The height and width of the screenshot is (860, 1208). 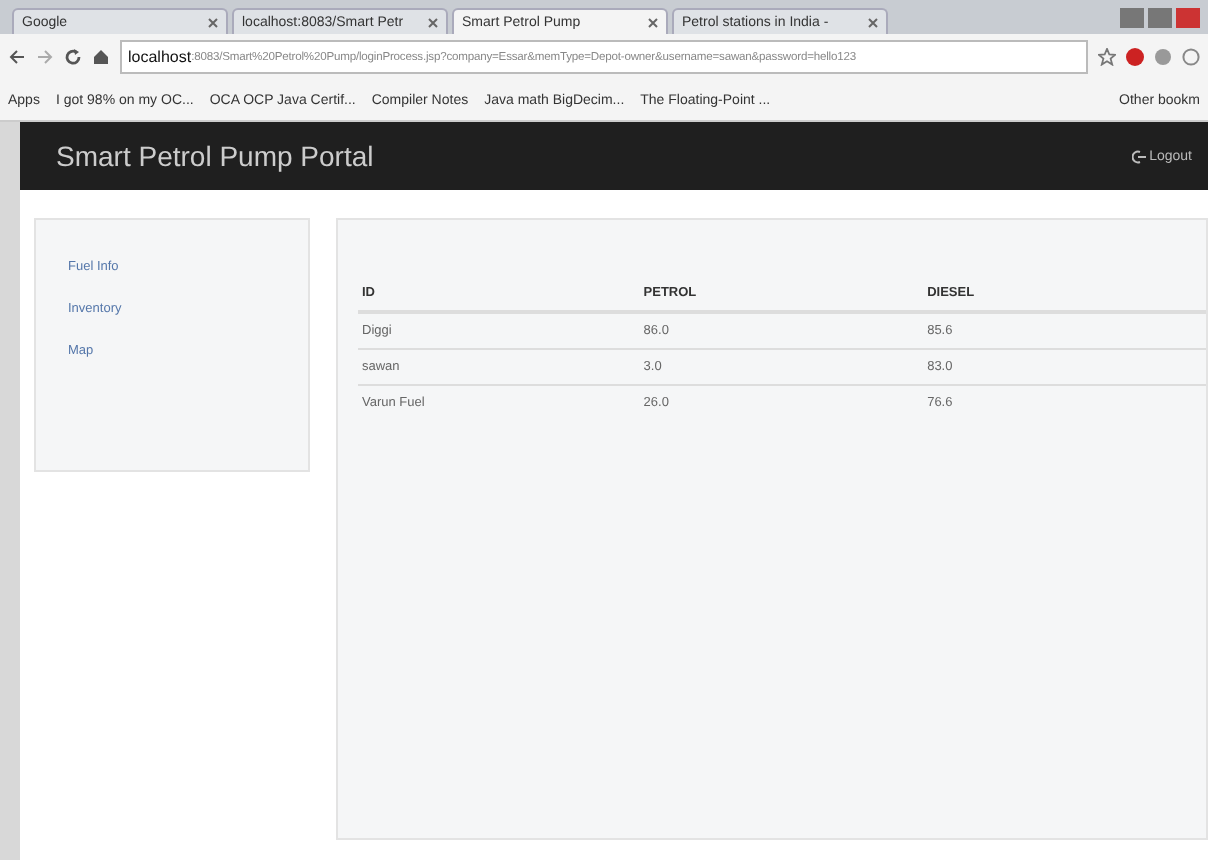 I want to click on minimize-button, so click(x=1132, y=17).